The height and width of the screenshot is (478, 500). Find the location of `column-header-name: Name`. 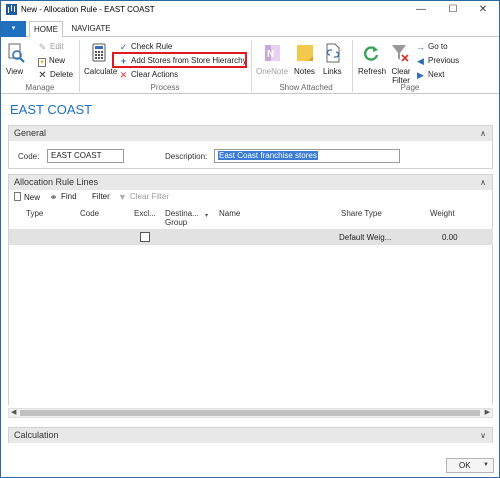

column-header-name: Name is located at coordinates (229, 213).